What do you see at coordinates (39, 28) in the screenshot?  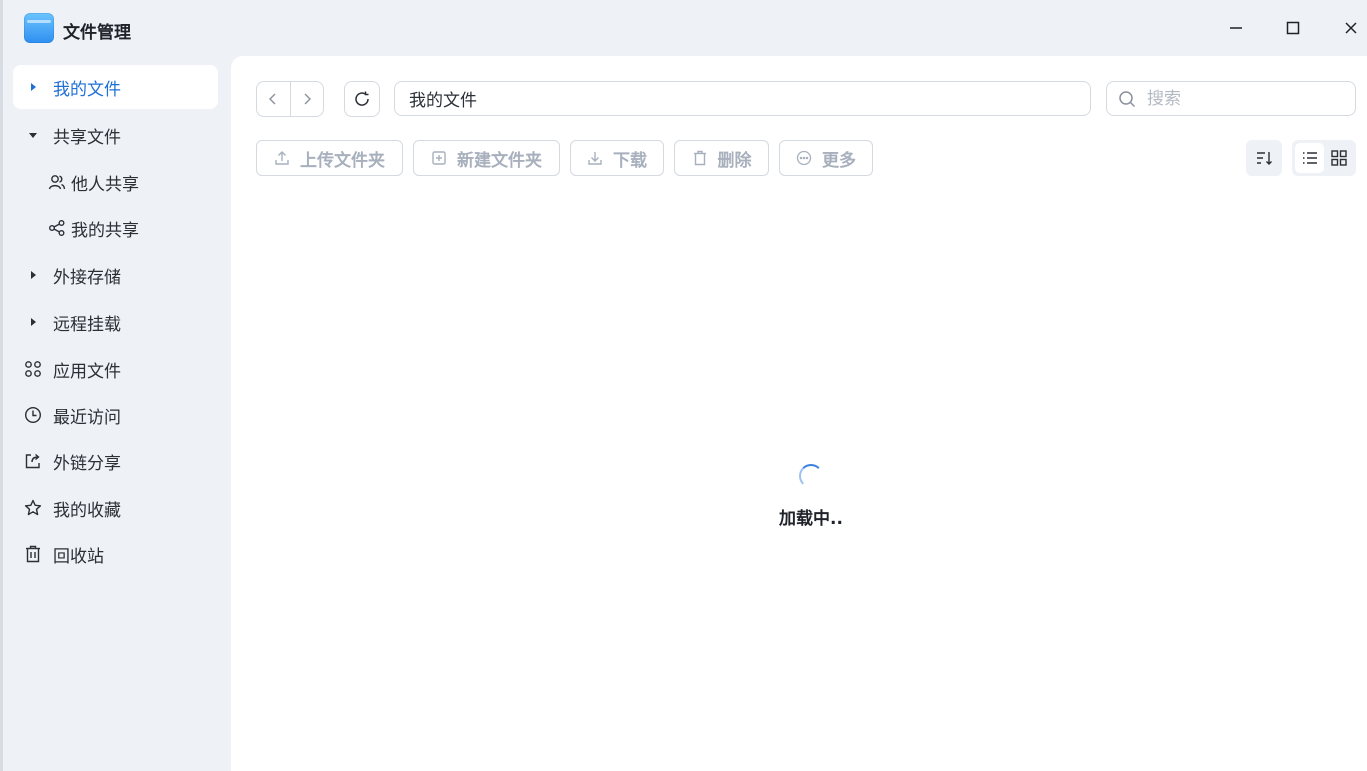 I see `folder-app-icon` at bounding box center [39, 28].